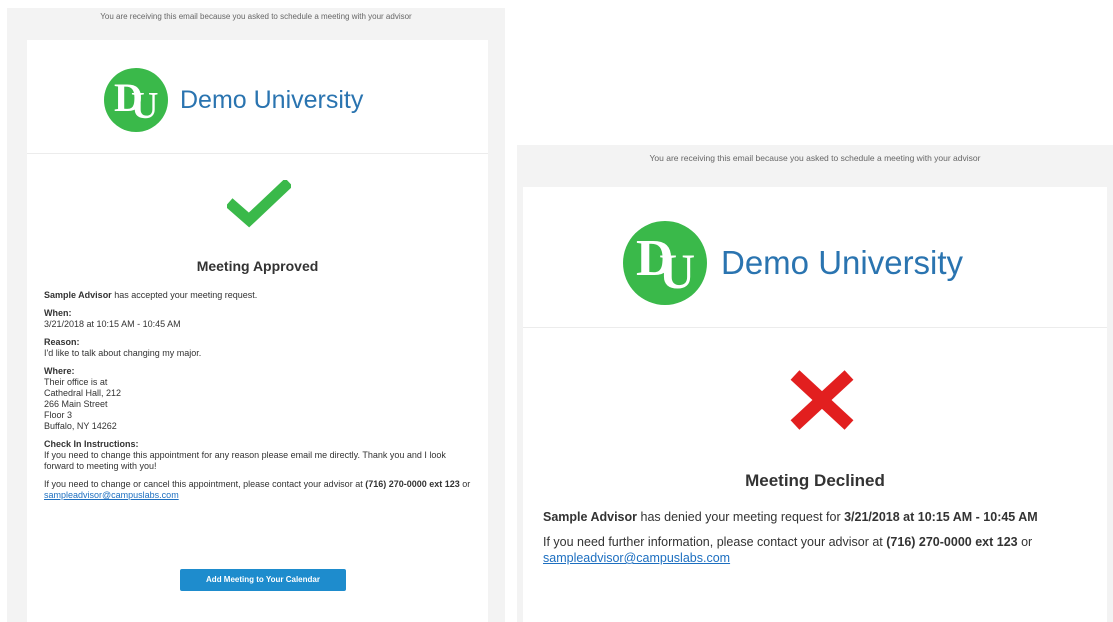 This screenshot has height=622, width=1113. Describe the element at coordinates (941, 517) in the screenshot. I see `meeting-datetime: 3/21/2018 at 10:15 AM - 10:45 AM` at that location.